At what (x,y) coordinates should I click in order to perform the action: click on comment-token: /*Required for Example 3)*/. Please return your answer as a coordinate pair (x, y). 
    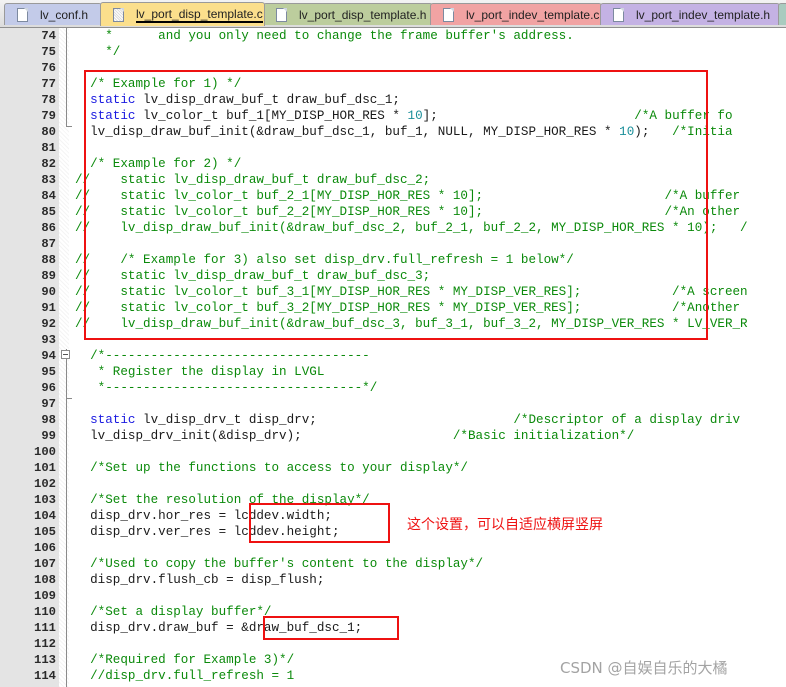
    Looking at the image, I should click on (185, 660).